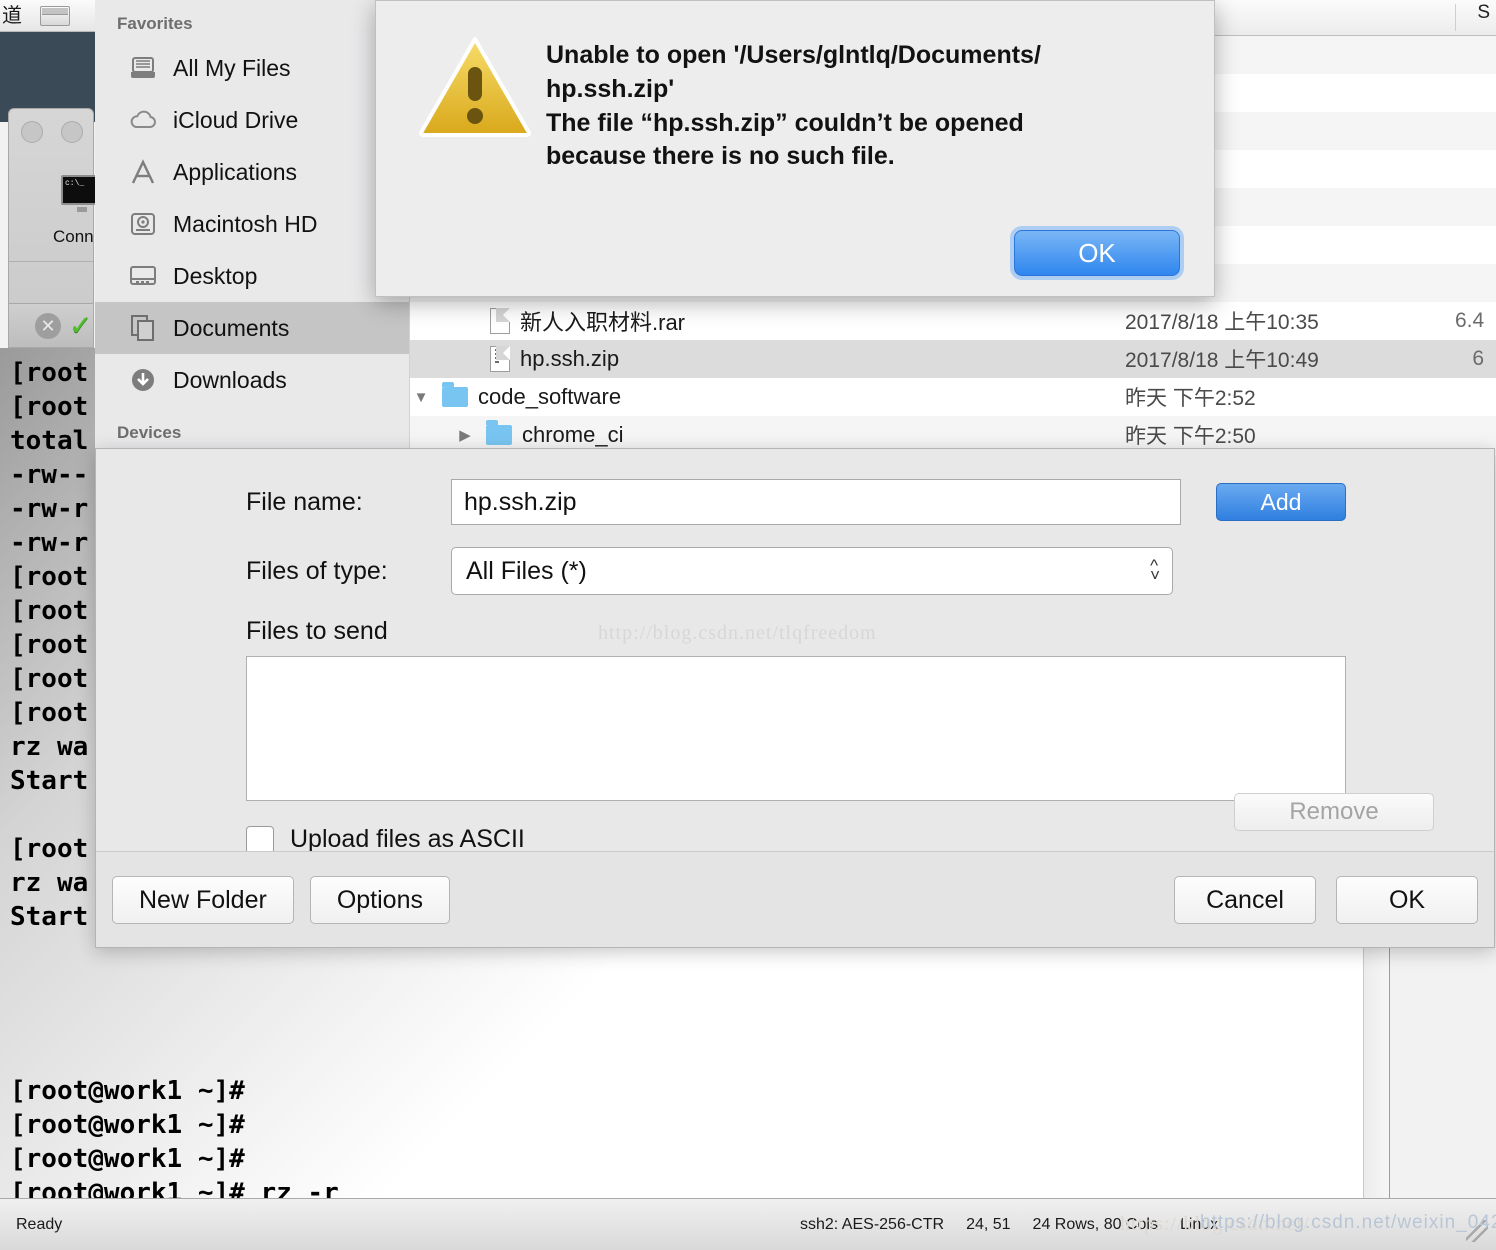  Describe the element at coordinates (317, 631) in the screenshot. I see `files-to-send-label: Files to send` at that location.